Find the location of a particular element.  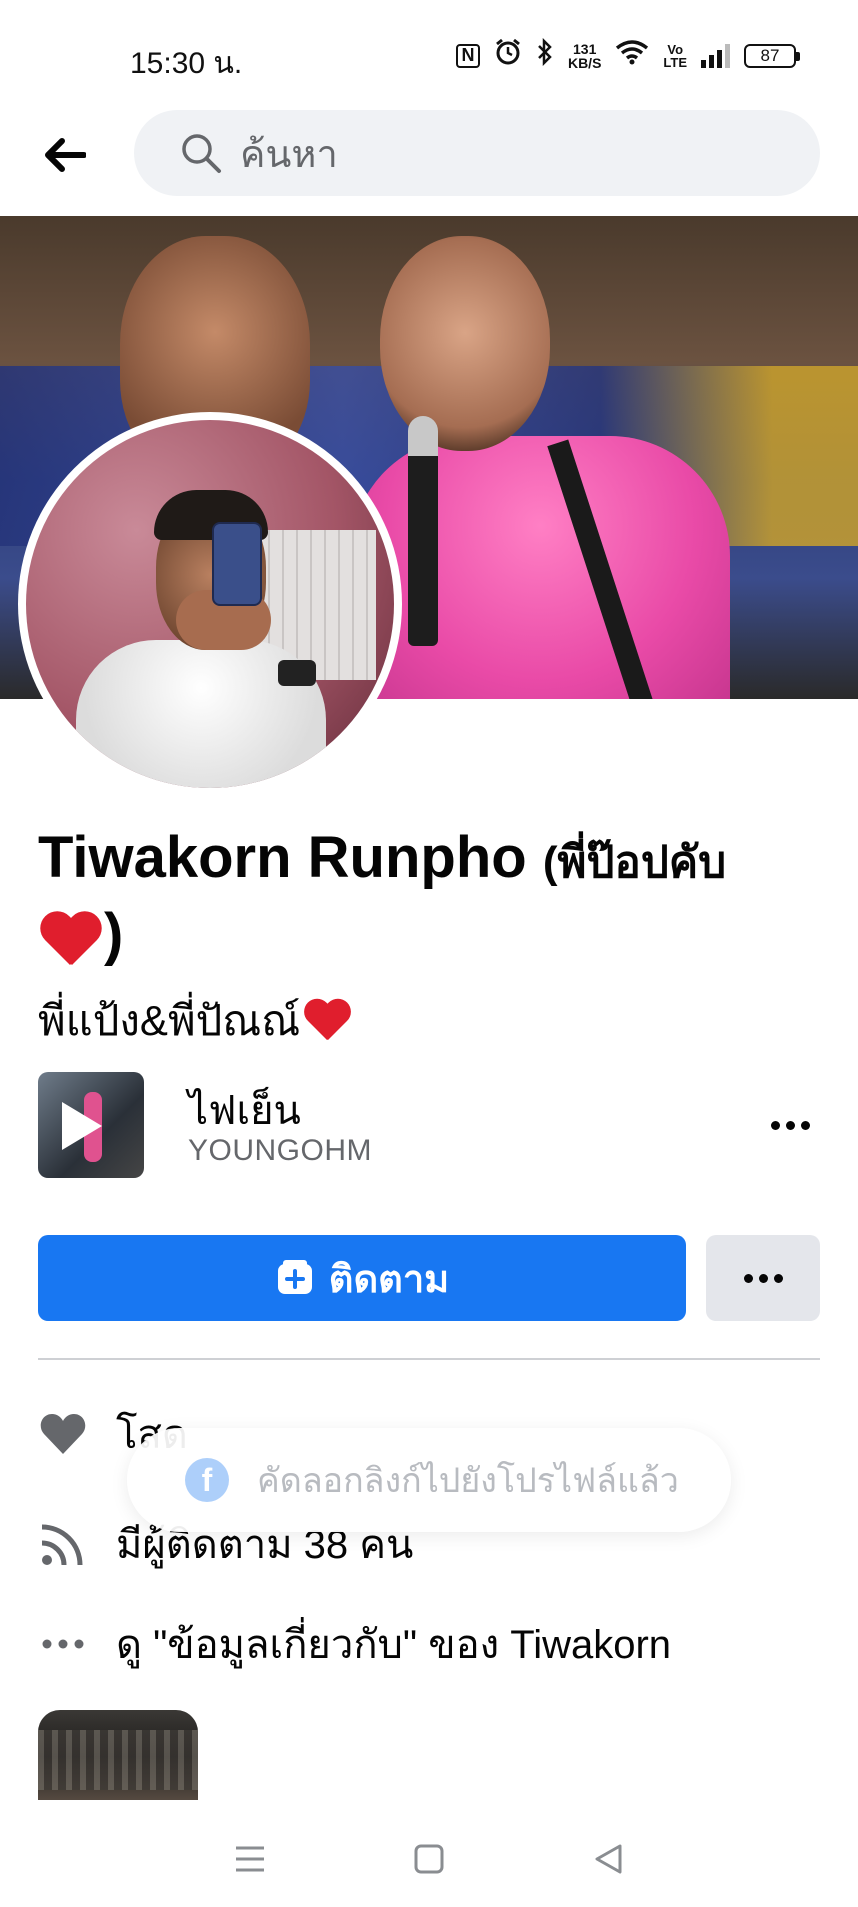

profile-nickname-open: (พี่ป๊อปคับ is located at coordinates (634, 862).